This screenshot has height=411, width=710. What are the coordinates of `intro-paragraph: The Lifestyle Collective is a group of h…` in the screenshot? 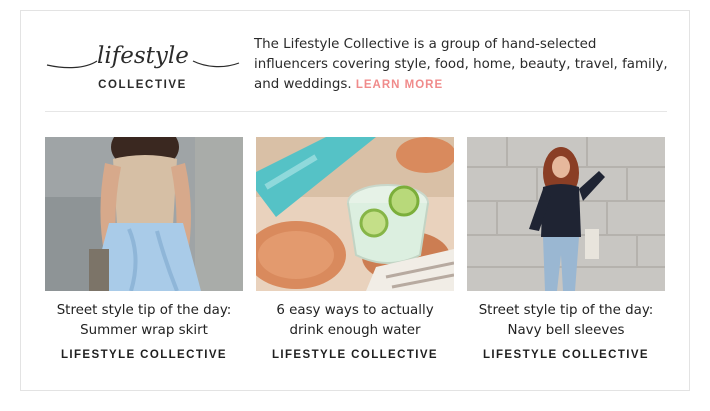 It's located at (461, 65).